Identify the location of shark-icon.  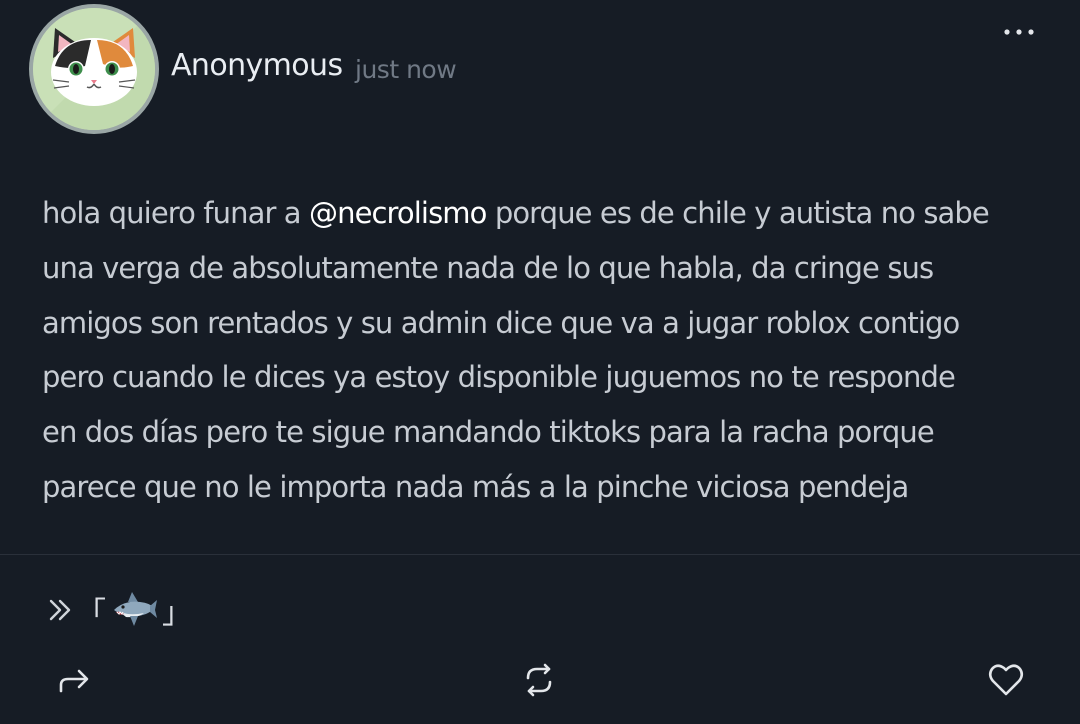
(135, 609).